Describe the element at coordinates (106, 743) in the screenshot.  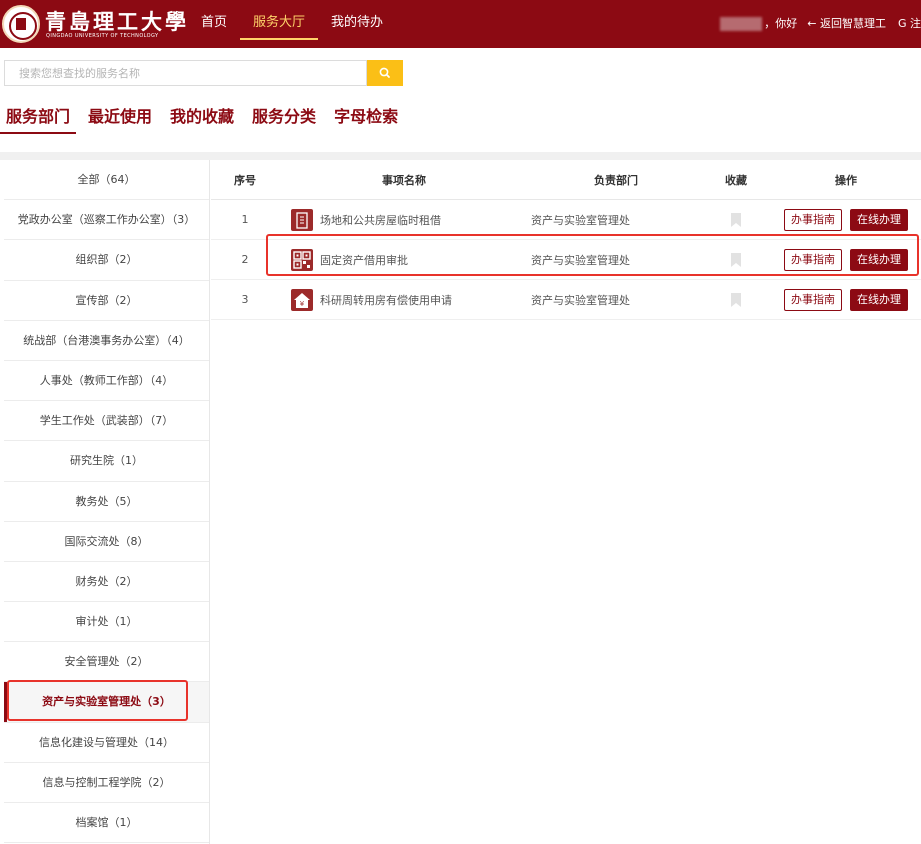
I see `department-item: 信息化建设与管理处（14）` at that location.